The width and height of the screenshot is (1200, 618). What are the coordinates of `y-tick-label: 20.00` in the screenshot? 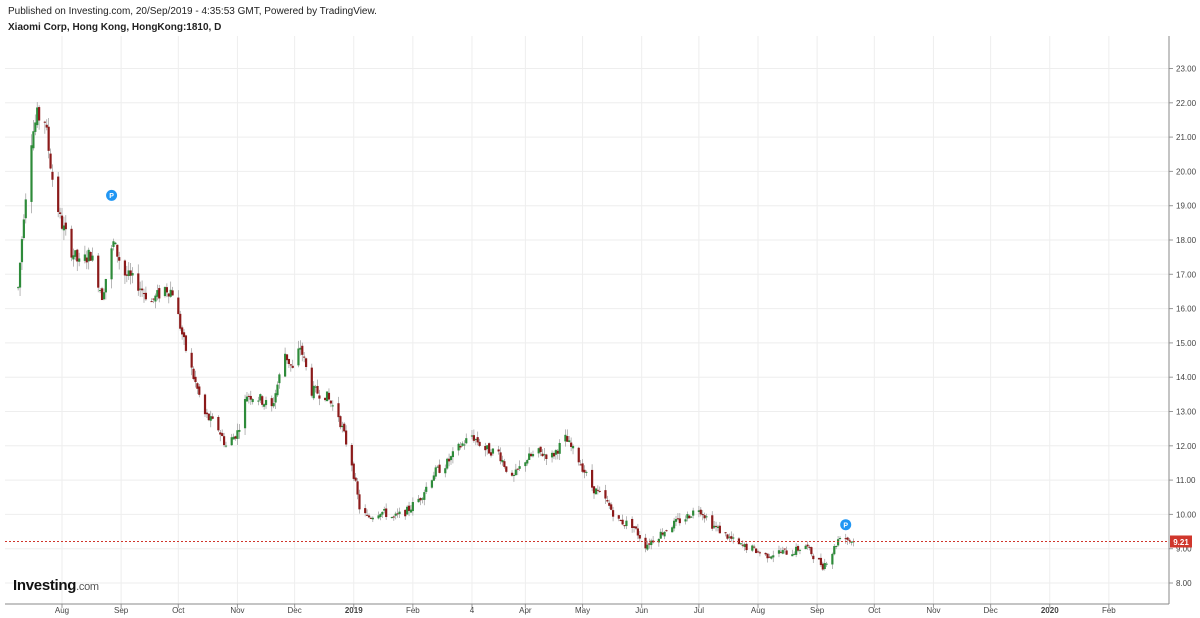 It's located at (1186, 171).